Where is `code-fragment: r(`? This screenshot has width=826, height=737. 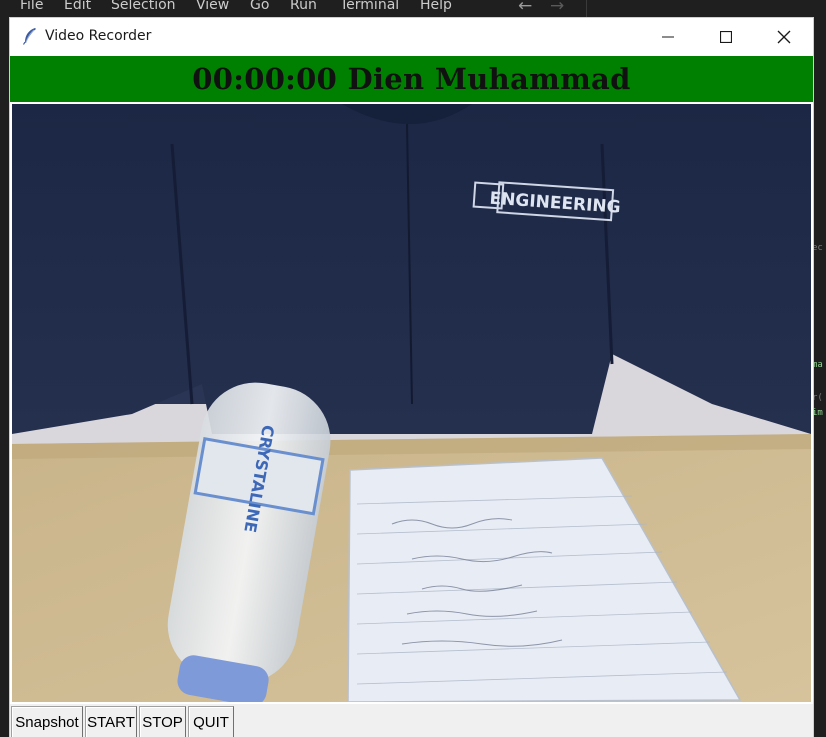
code-fragment: r( is located at coordinates (817, 398).